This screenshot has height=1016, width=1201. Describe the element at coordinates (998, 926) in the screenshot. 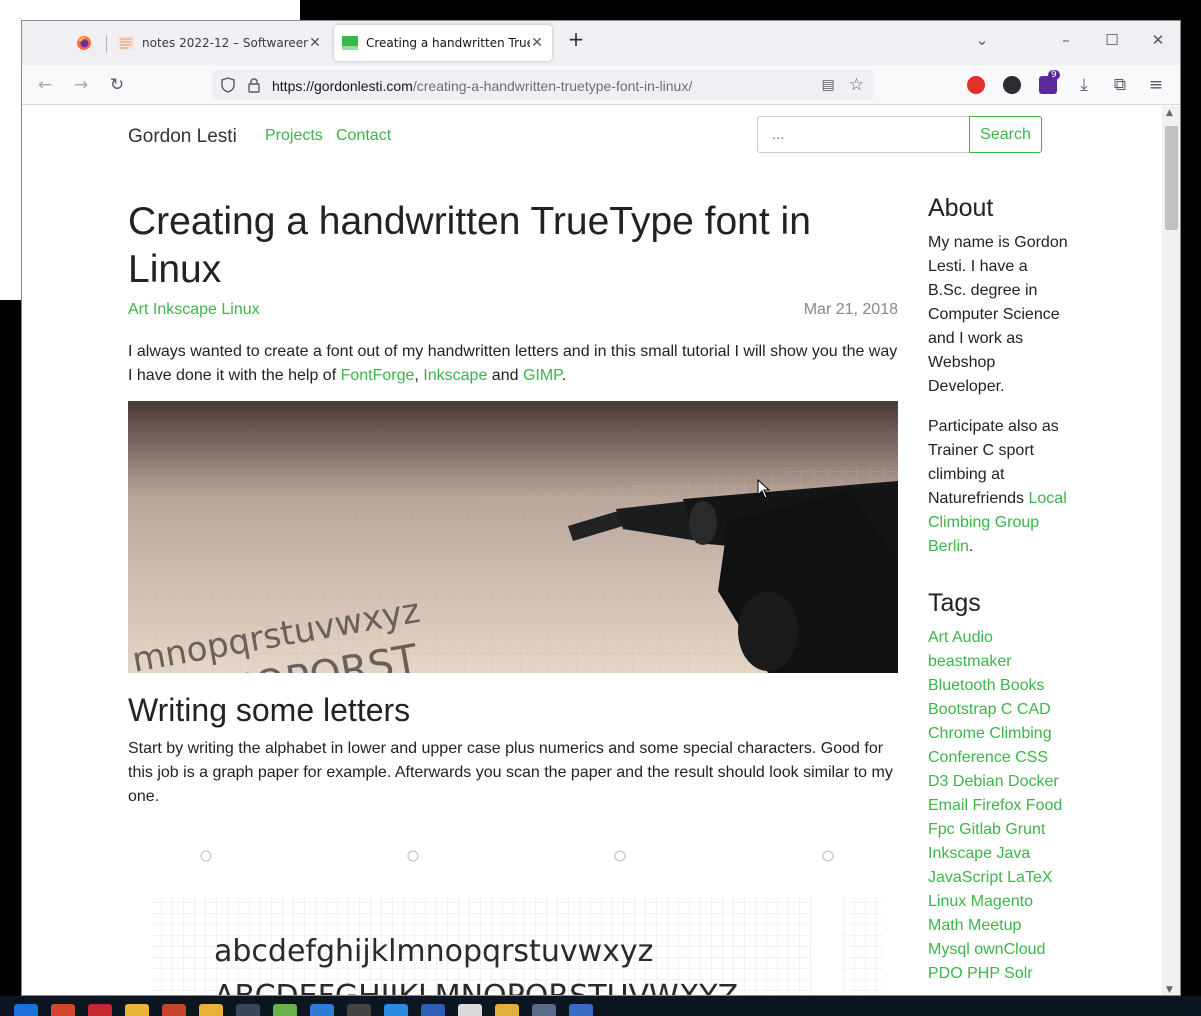

I see `tag-row: Math Meetup` at that location.